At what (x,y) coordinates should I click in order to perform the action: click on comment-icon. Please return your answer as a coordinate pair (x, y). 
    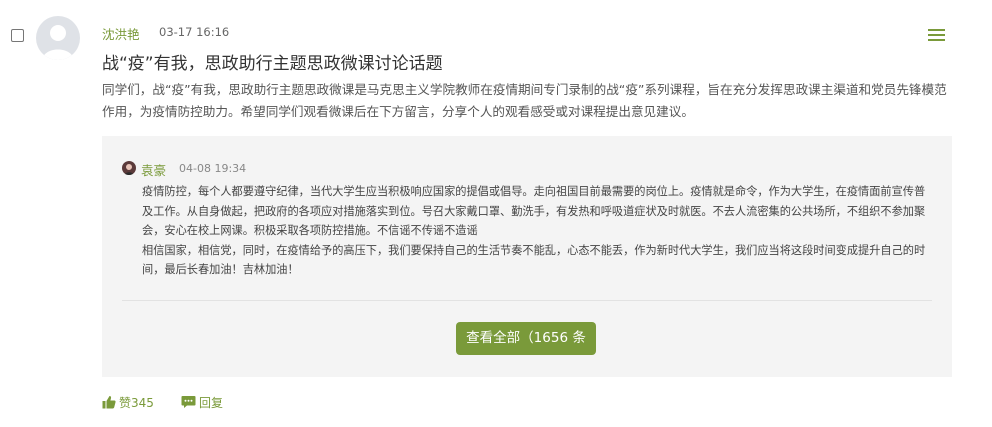
    Looking at the image, I should click on (188, 402).